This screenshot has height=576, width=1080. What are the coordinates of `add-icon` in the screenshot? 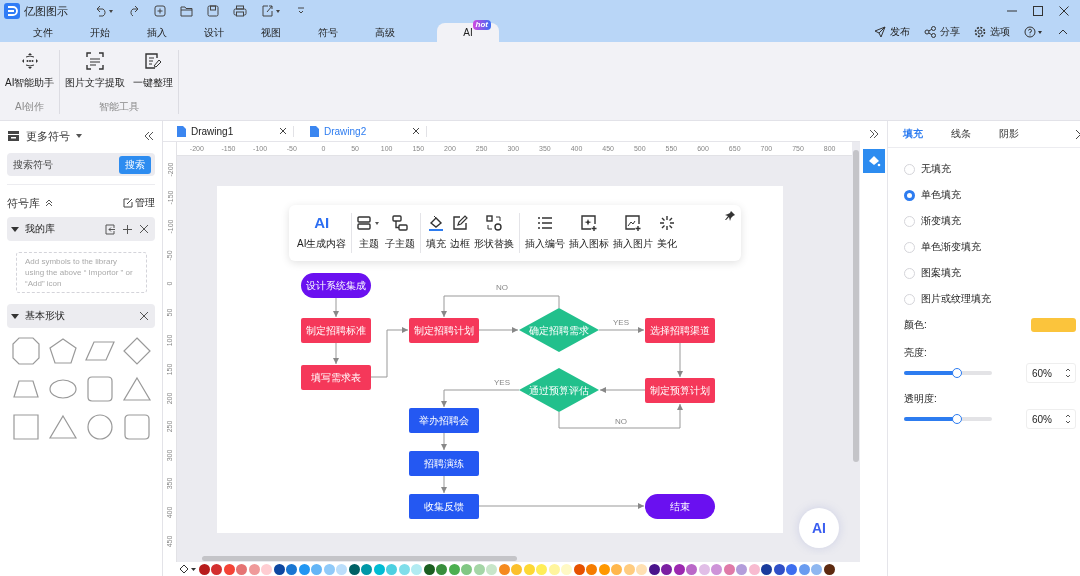 It's located at (127, 229).